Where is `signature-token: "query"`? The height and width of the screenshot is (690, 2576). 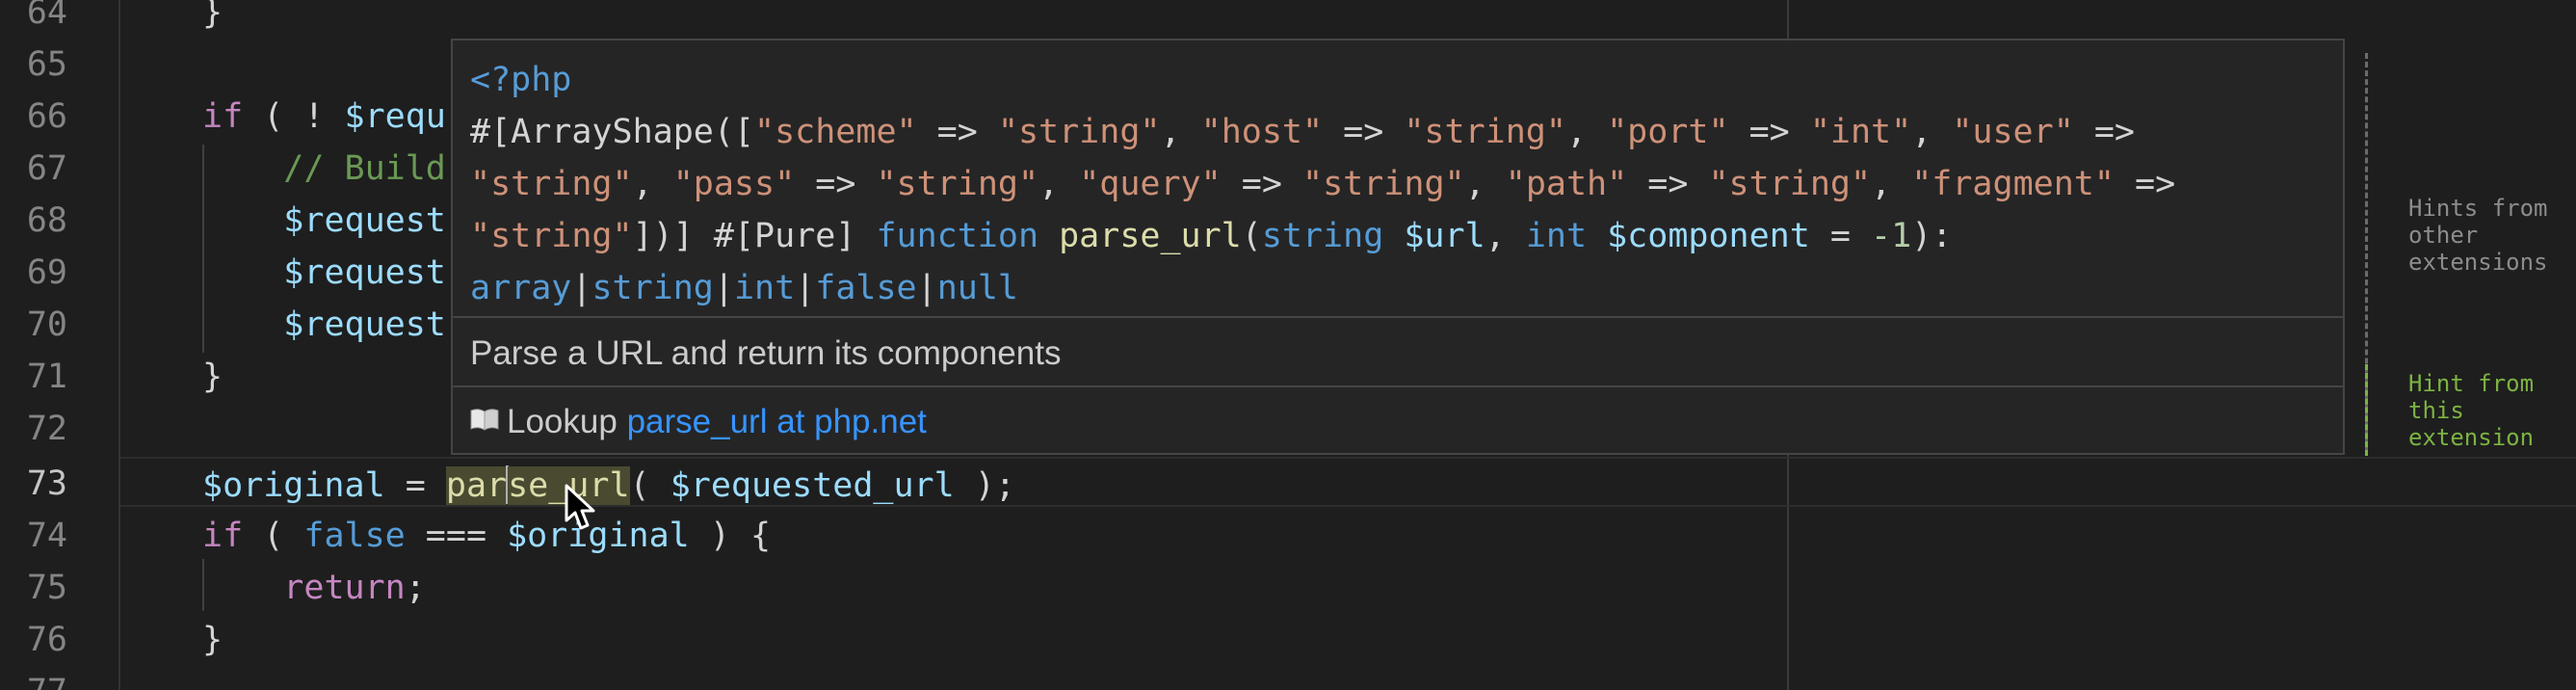 signature-token: "query" is located at coordinates (1150, 184).